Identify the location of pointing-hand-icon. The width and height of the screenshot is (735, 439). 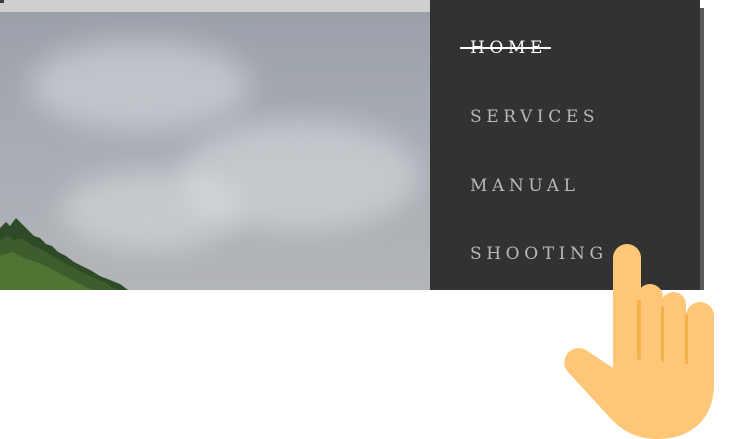
(639, 341).